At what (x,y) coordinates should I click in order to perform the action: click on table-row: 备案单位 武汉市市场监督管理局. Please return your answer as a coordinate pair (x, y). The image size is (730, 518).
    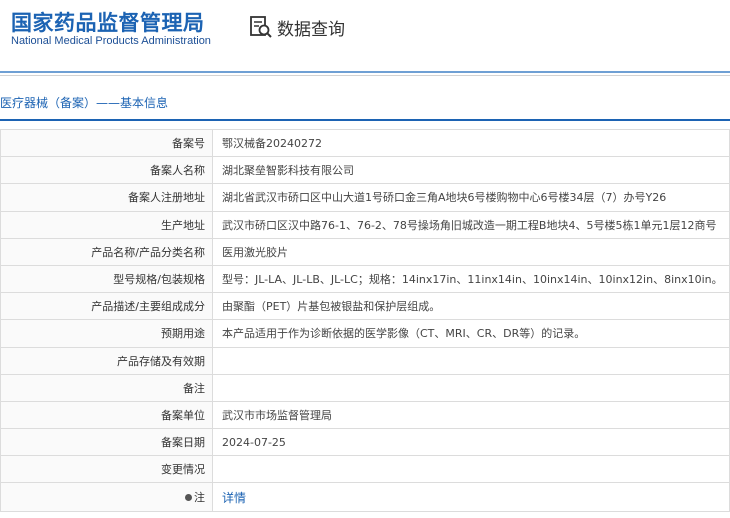
    Looking at the image, I should click on (365, 415).